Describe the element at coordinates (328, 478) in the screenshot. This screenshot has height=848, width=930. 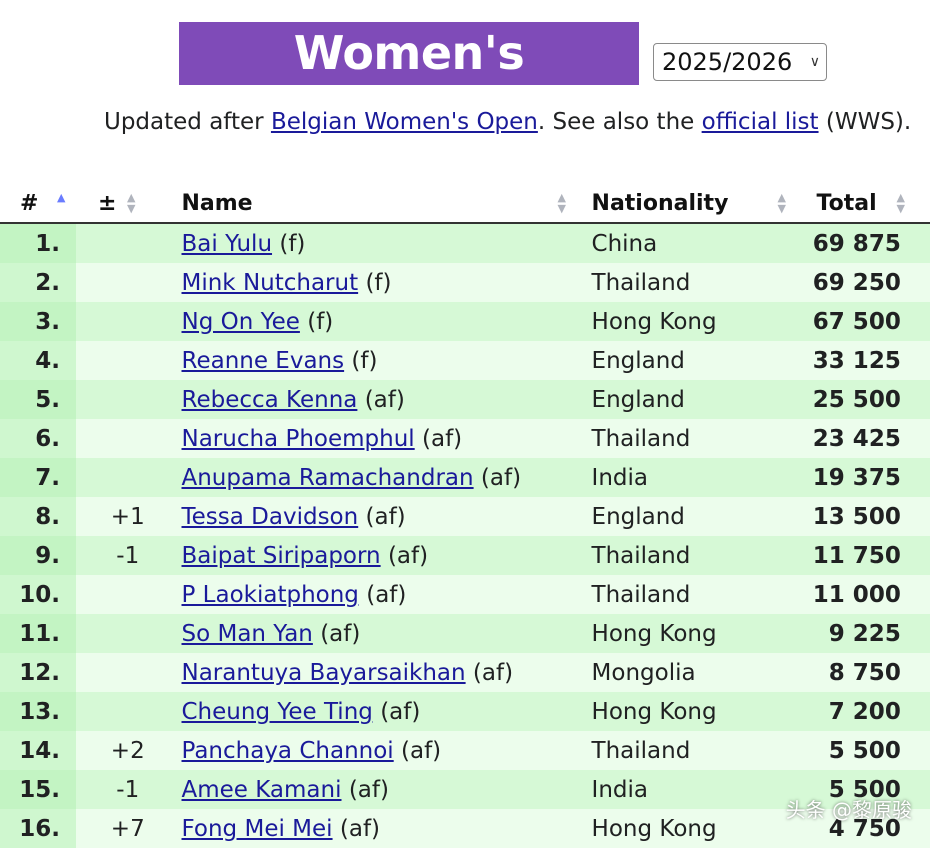
I see `player-link: Anupama Ramachandran` at that location.